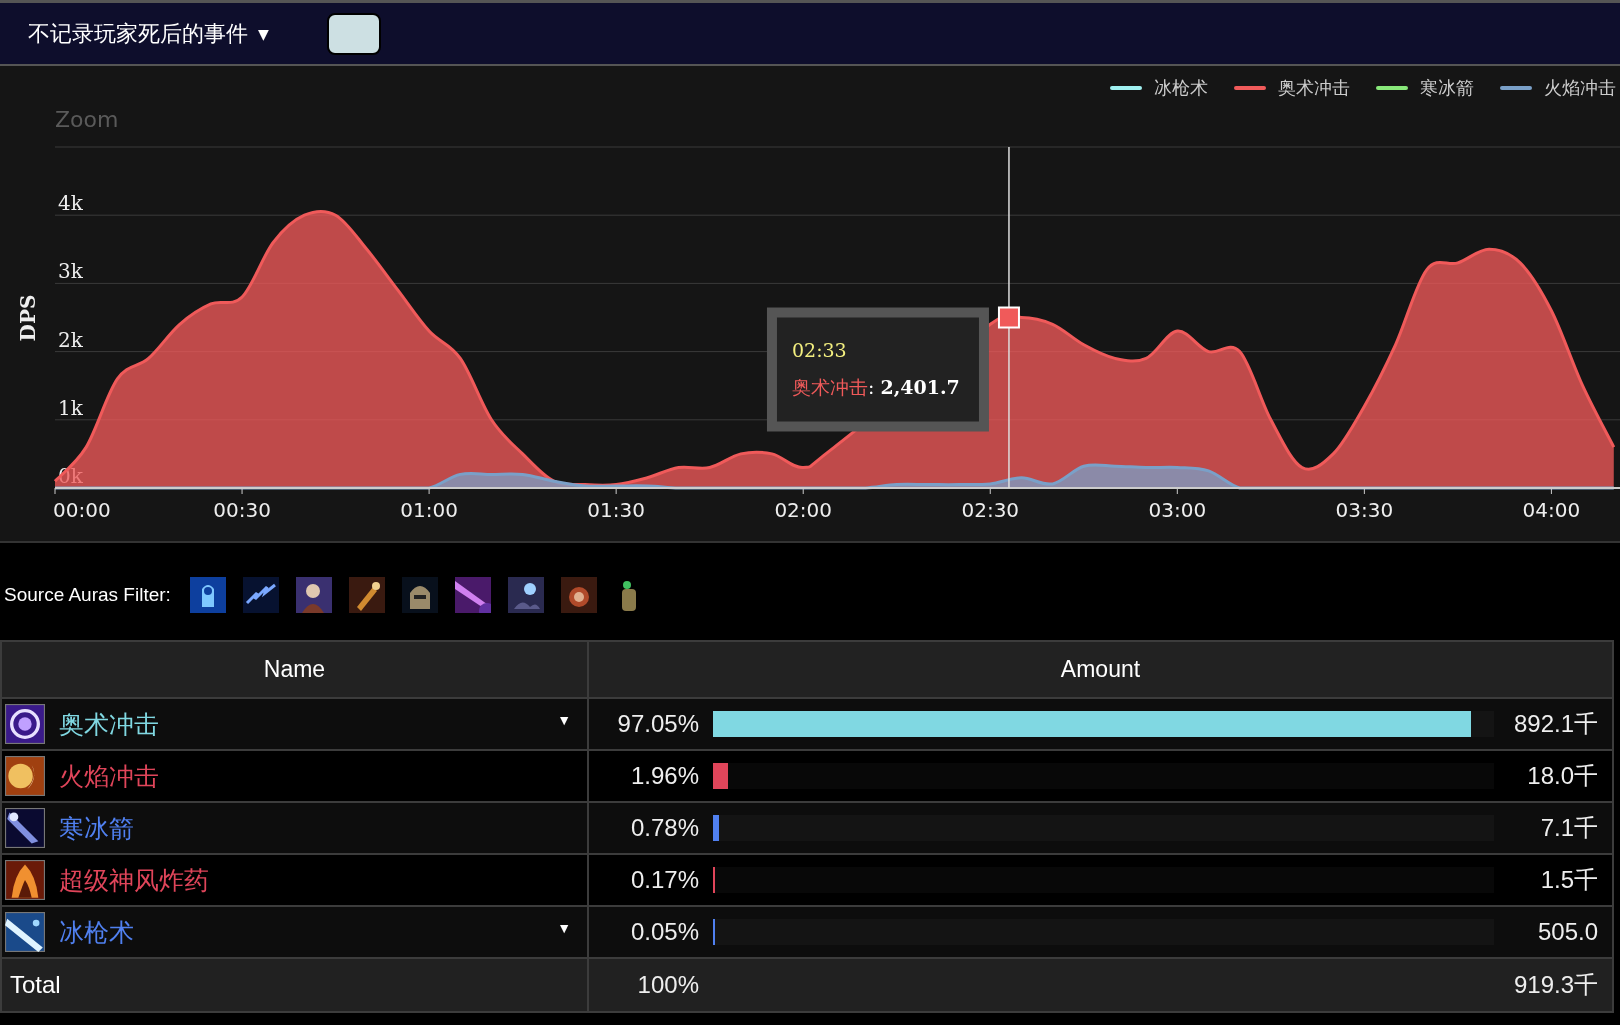  Describe the element at coordinates (657, 724) in the screenshot. I see `percent-text: 97.05%` at that location.